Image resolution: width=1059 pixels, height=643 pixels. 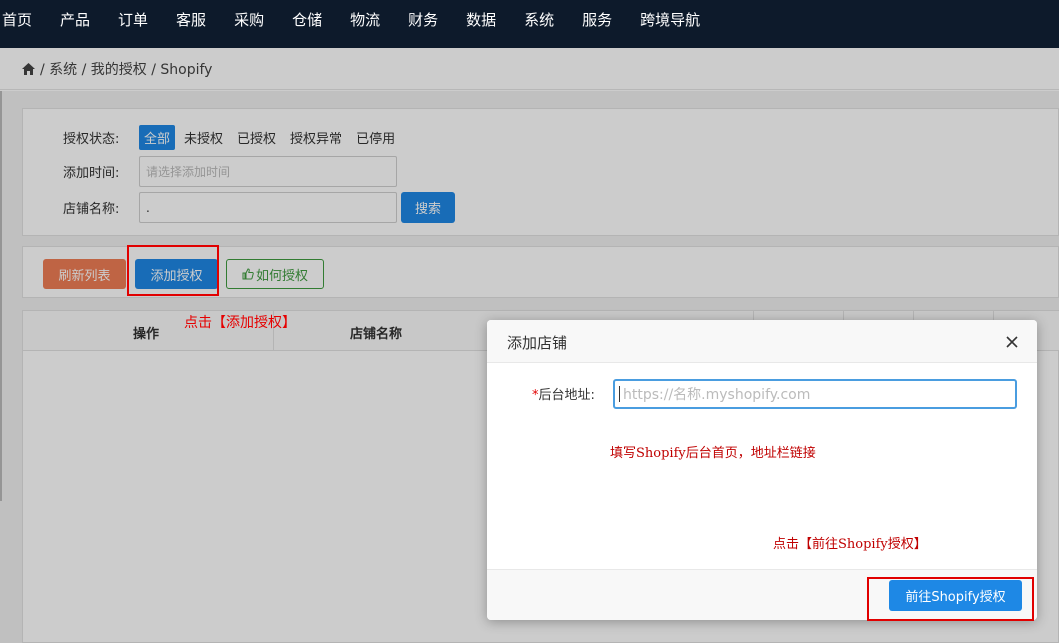 I want to click on dialog-title: 添加店铺, so click(x=537, y=343).